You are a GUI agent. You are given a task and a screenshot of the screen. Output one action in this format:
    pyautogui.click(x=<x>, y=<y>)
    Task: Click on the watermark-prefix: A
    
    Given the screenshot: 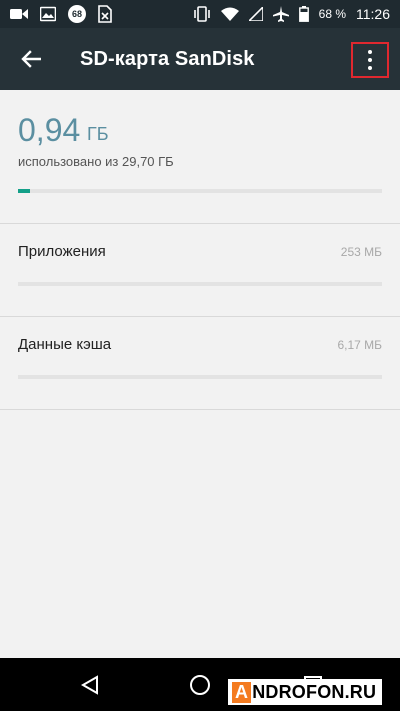 What is the action you would take?
    pyautogui.click(x=242, y=692)
    